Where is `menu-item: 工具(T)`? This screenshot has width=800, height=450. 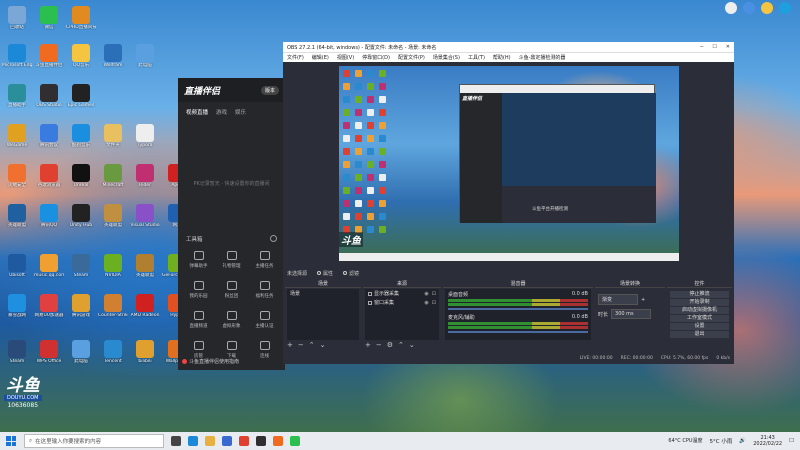 menu-item: 工具(T) is located at coordinates (476, 57).